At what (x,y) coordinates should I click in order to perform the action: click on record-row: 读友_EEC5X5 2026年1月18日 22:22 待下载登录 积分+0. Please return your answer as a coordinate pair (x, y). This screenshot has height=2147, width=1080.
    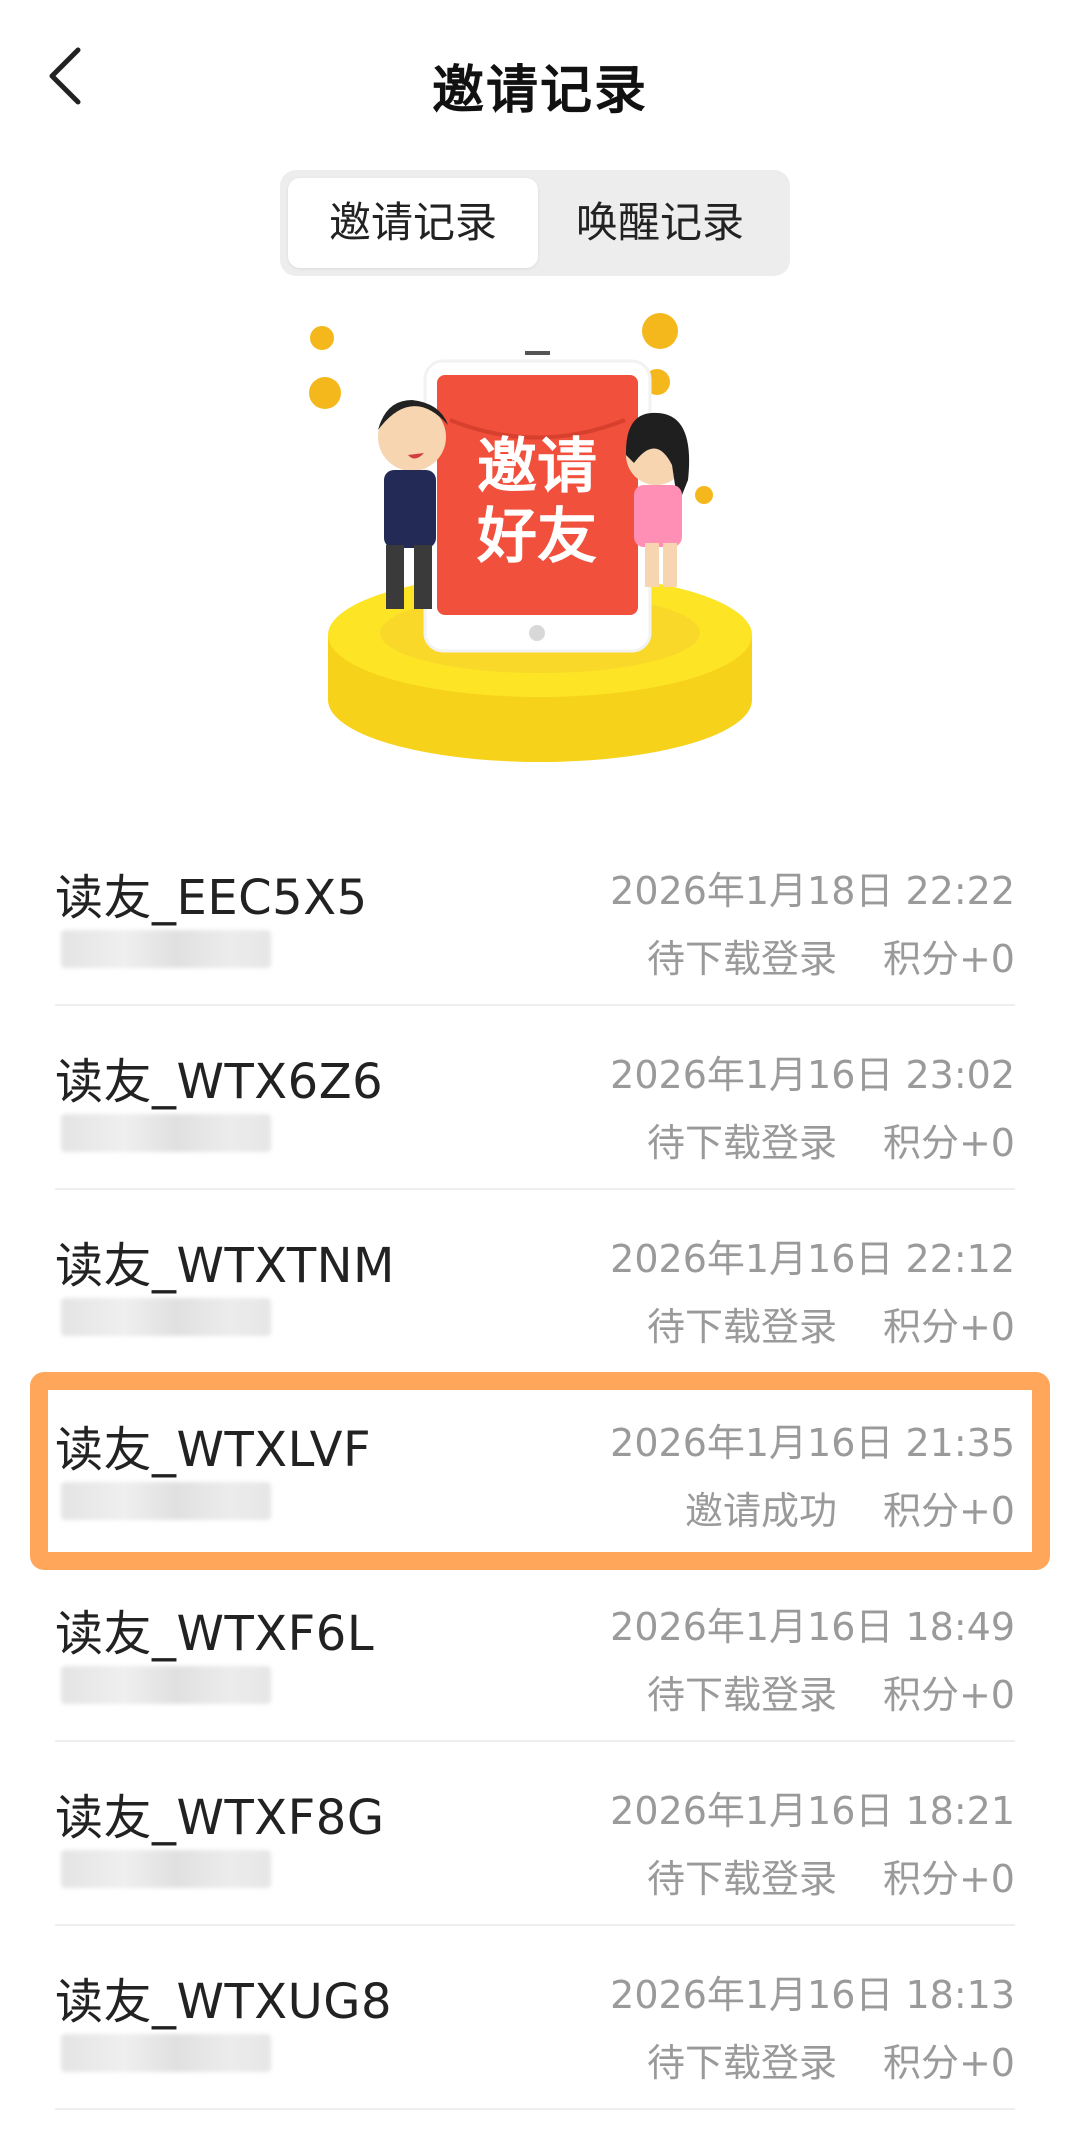
    Looking at the image, I should click on (535, 914).